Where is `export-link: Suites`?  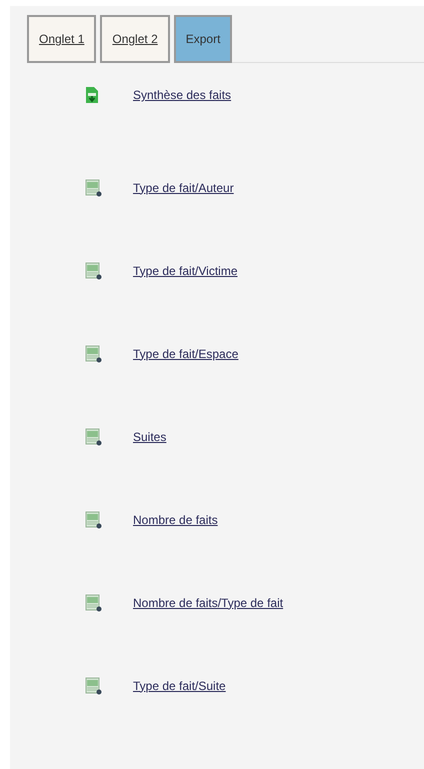 export-link: Suites is located at coordinates (149, 437).